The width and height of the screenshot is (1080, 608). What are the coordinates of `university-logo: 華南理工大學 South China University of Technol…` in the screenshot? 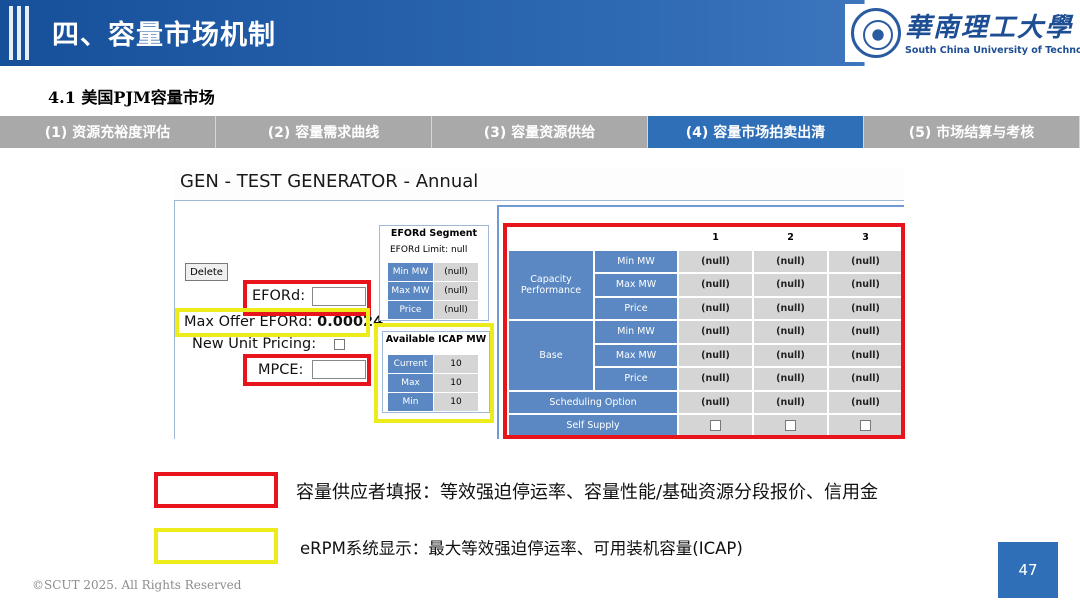 It's located at (962, 33).